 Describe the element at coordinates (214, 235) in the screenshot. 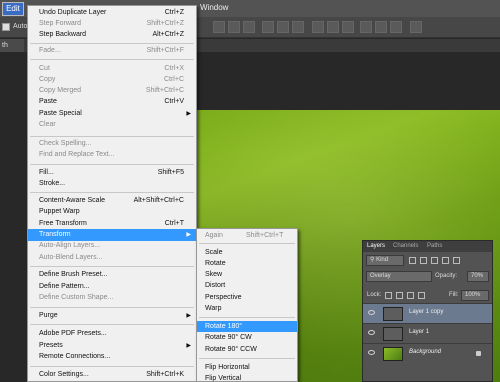

I see `submenu-item-label: Again` at that location.